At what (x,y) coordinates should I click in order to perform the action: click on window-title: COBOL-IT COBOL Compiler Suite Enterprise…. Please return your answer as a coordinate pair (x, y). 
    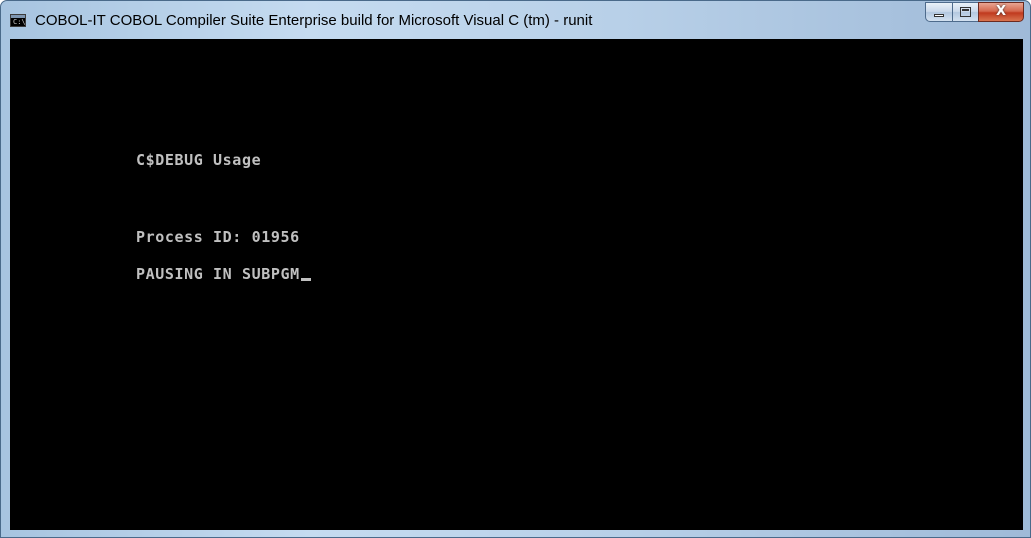
    Looking at the image, I should click on (314, 20).